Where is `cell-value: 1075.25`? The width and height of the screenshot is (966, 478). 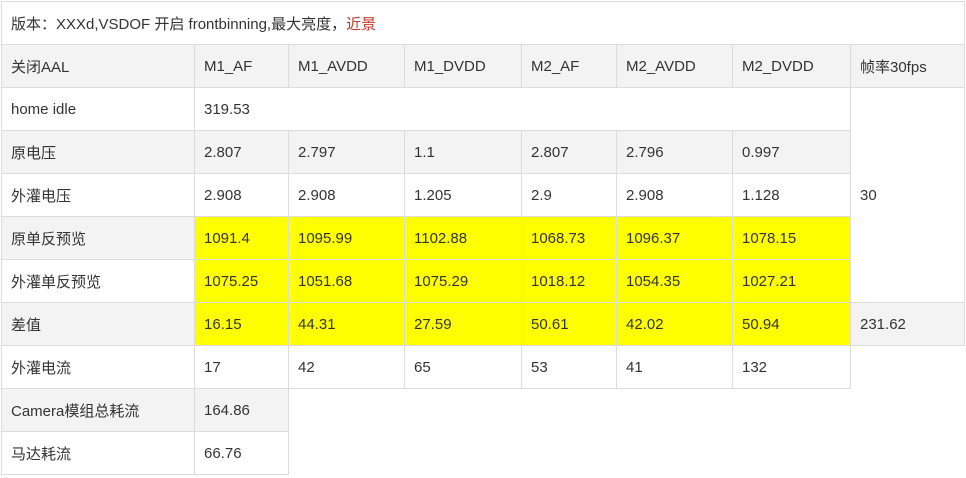
cell-value: 1075.25 is located at coordinates (241, 281).